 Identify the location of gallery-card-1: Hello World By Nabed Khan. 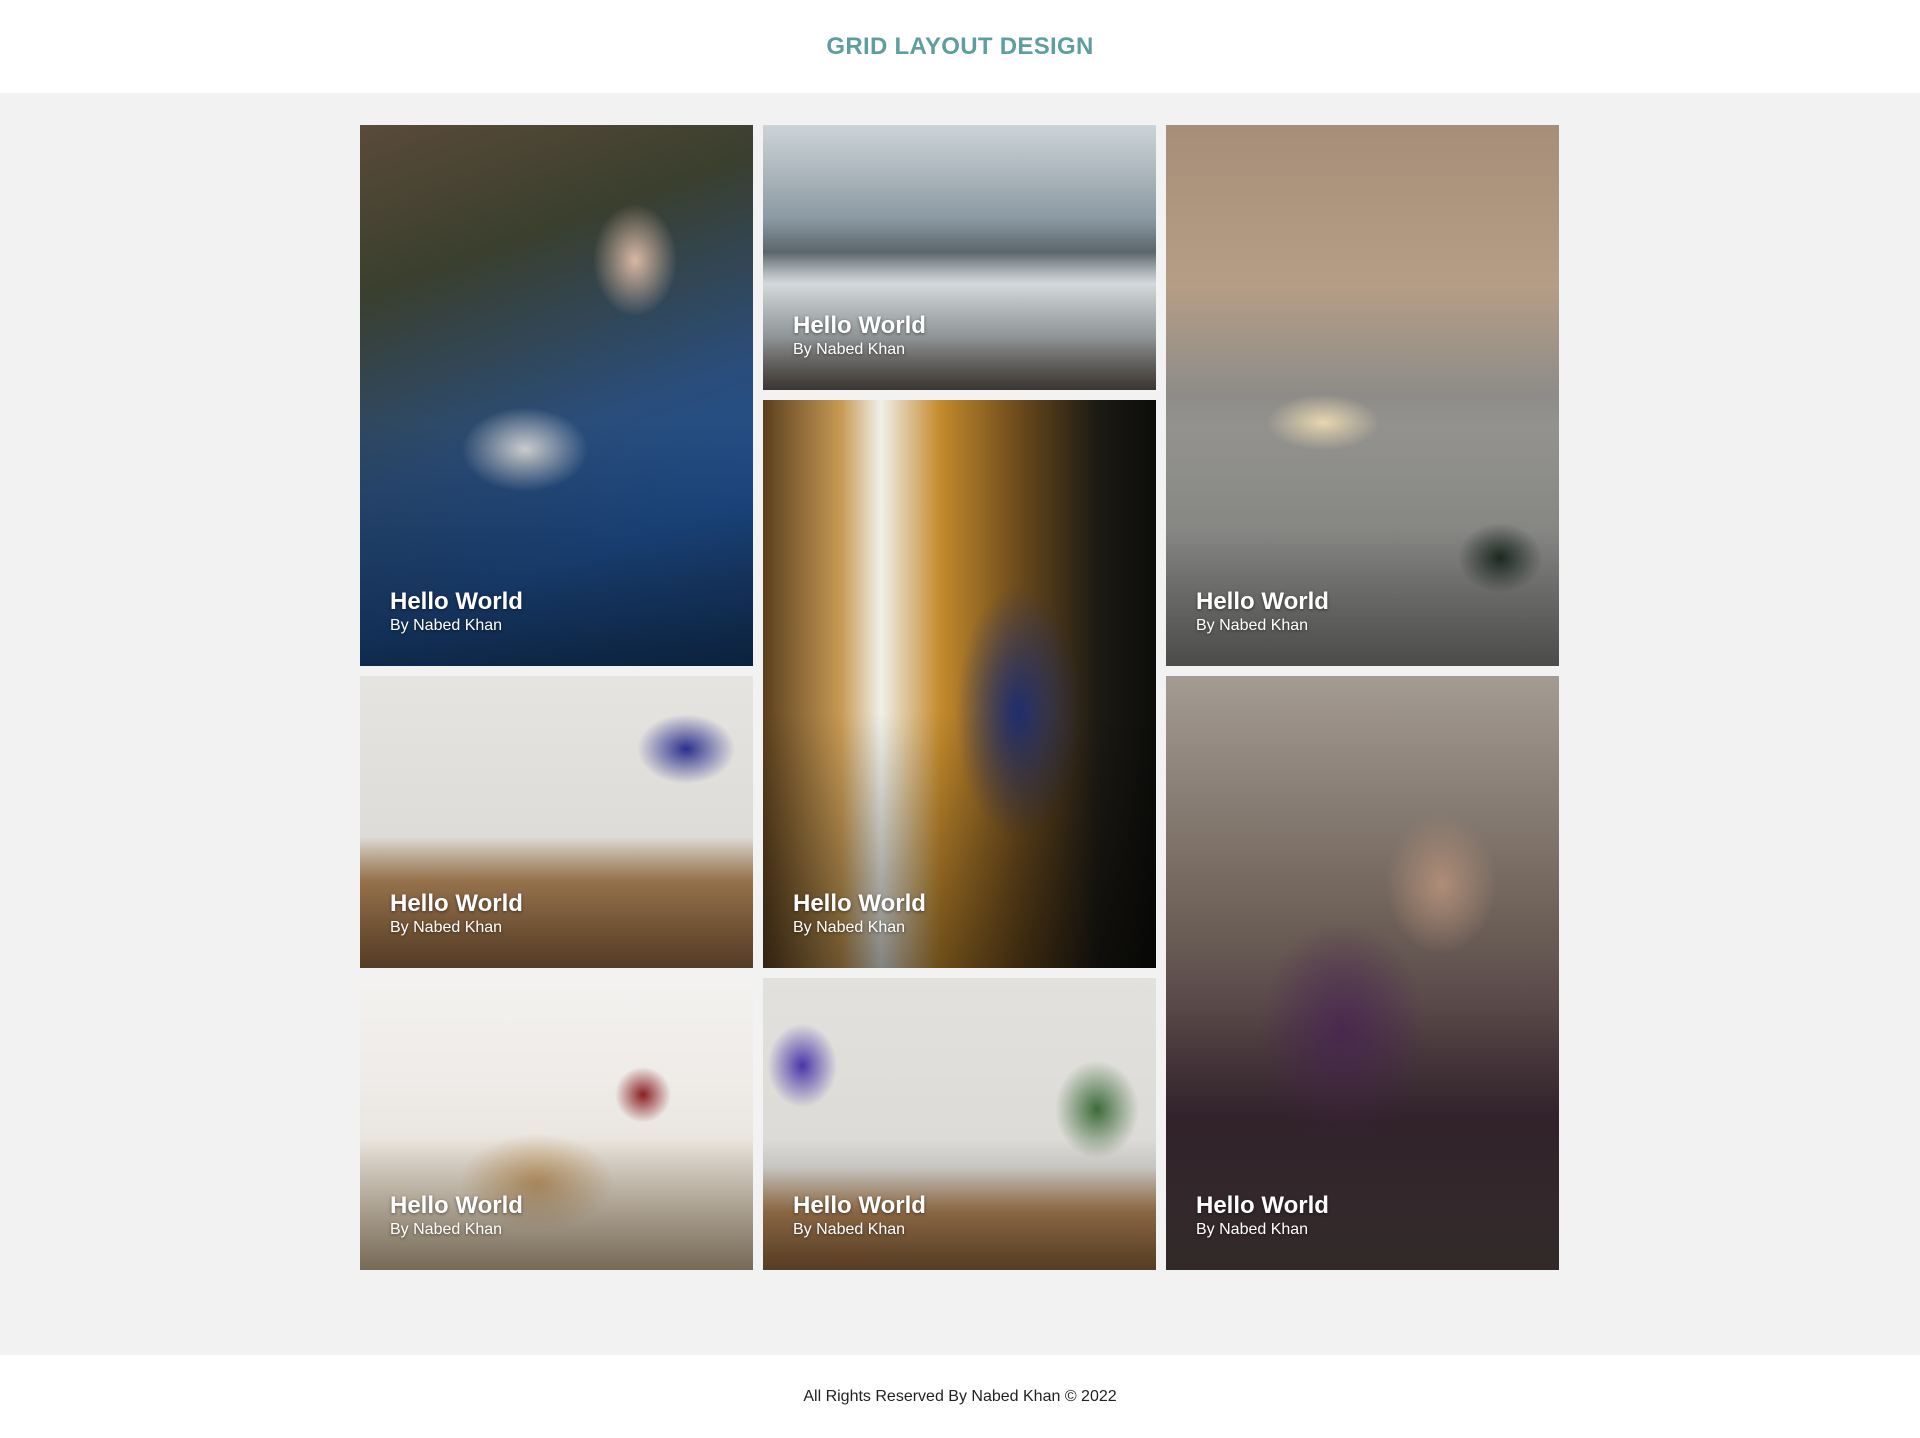
(556, 395).